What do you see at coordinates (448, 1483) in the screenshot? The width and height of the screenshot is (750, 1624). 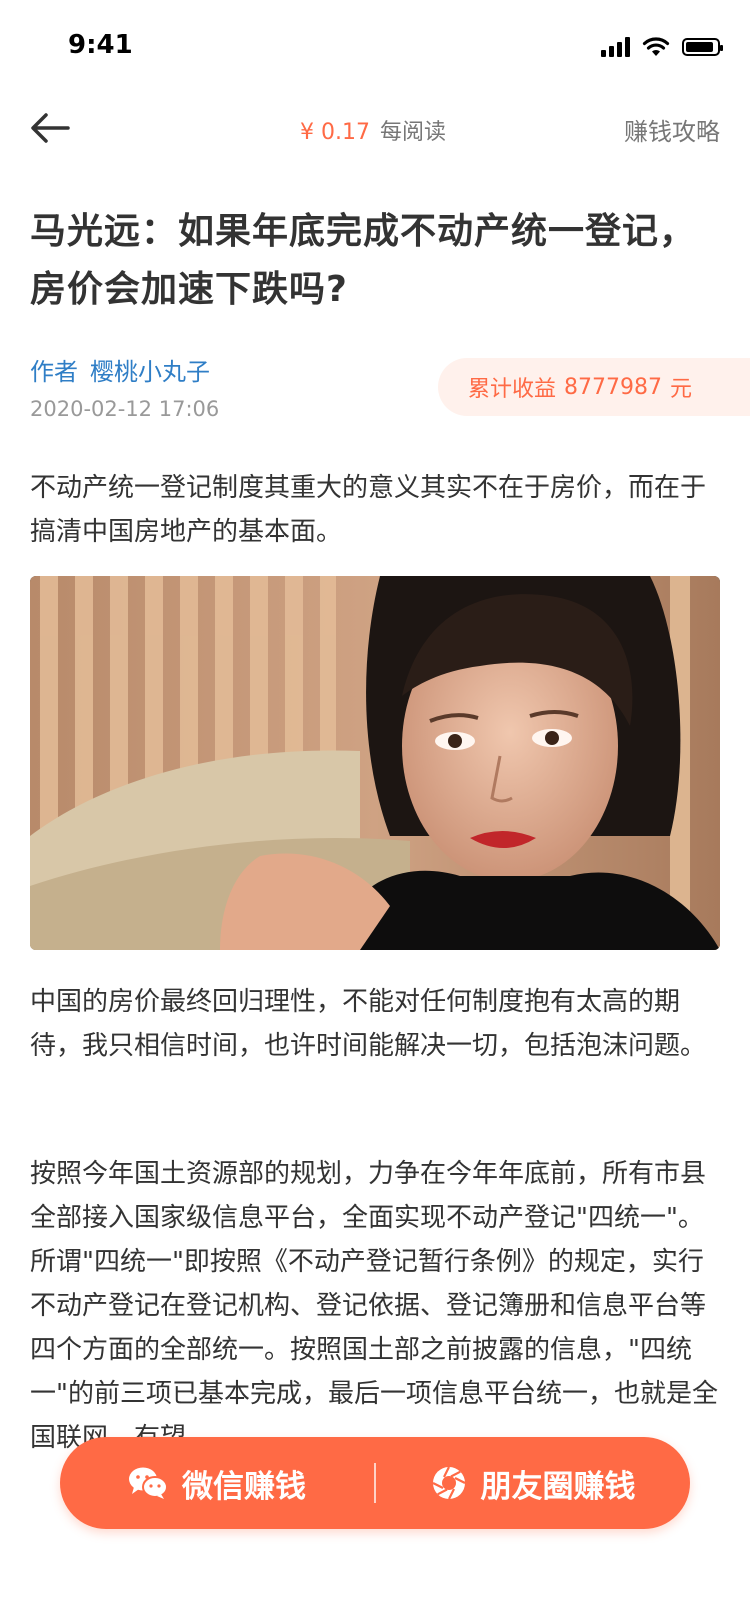 I see `moments-icon` at bounding box center [448, 1483].